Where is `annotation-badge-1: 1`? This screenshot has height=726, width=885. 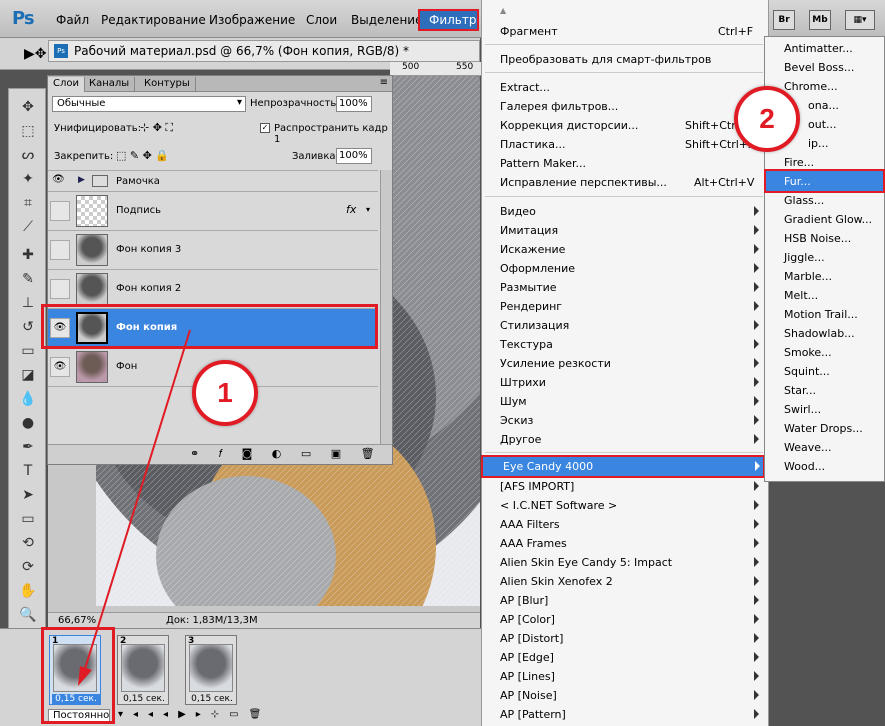
annotation-badge-1: 1 is located at coordinates (225, 393).